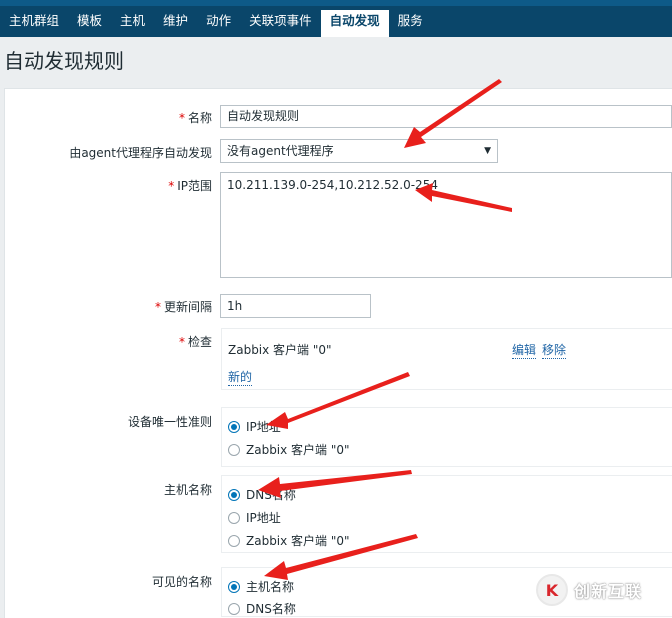 The image size is (672, 618). I want to click on watermark-text: 创新互联, so click(608, 591).